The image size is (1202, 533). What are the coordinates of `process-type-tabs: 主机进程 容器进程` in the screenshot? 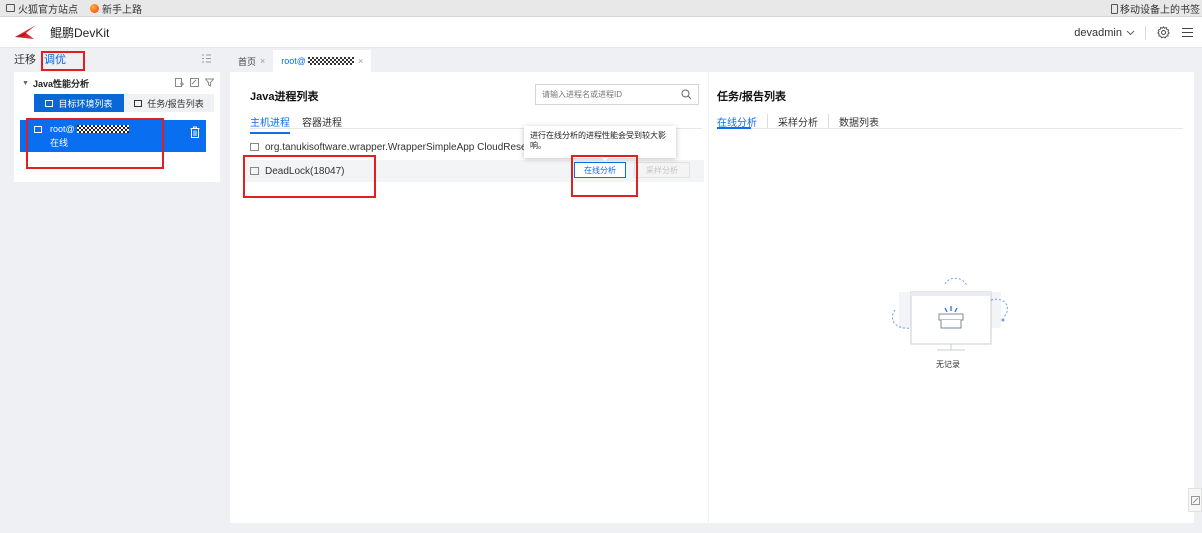 It's located at (296, 124).